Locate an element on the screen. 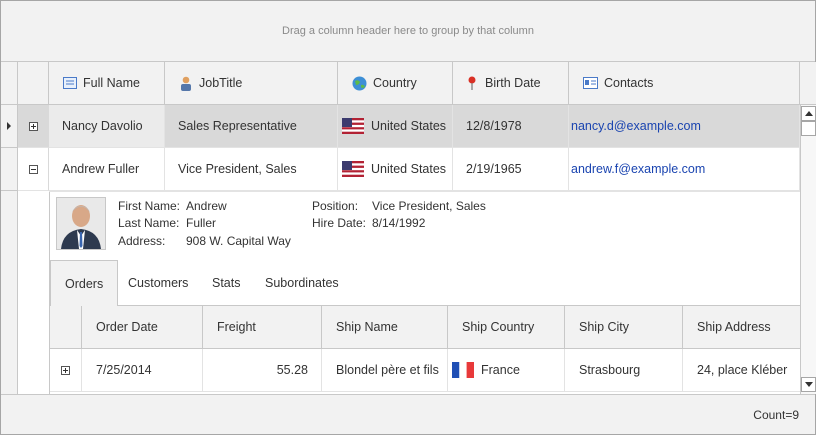 This screenshot has width=816, height=435. first-name-value: Andrew is located at coordinates (206, 206).